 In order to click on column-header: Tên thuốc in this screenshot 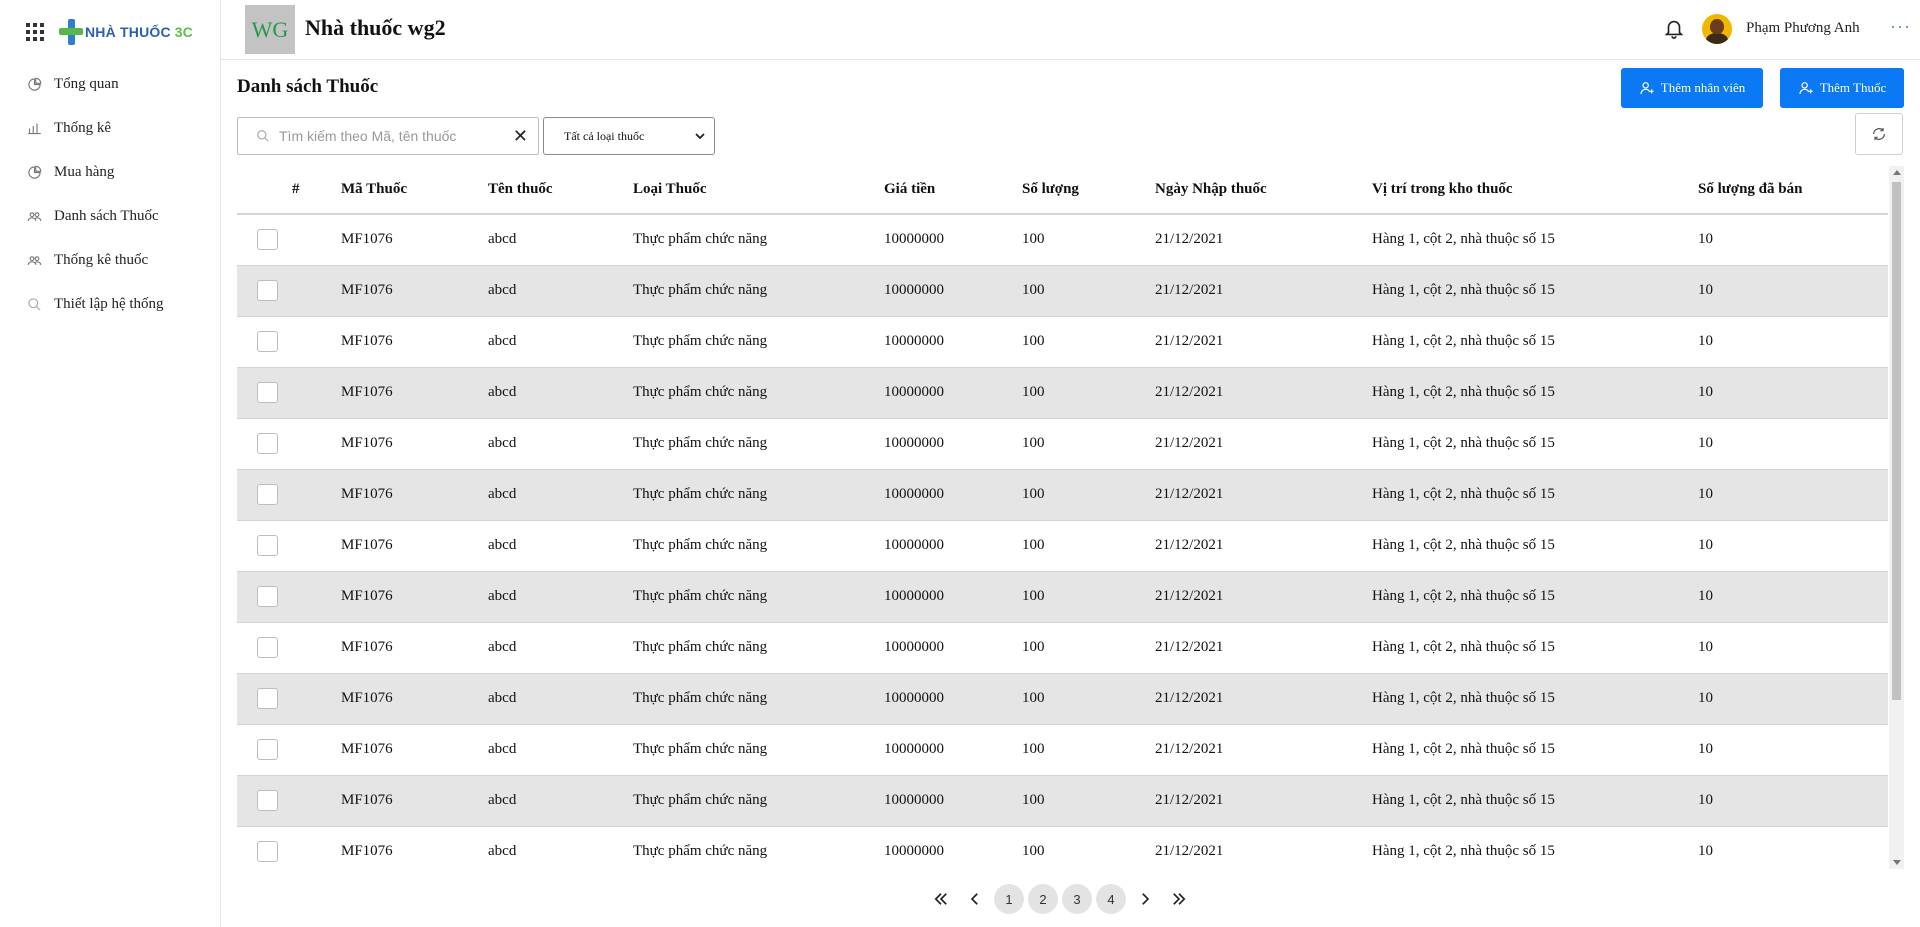, I will do `click(560, 190)`.